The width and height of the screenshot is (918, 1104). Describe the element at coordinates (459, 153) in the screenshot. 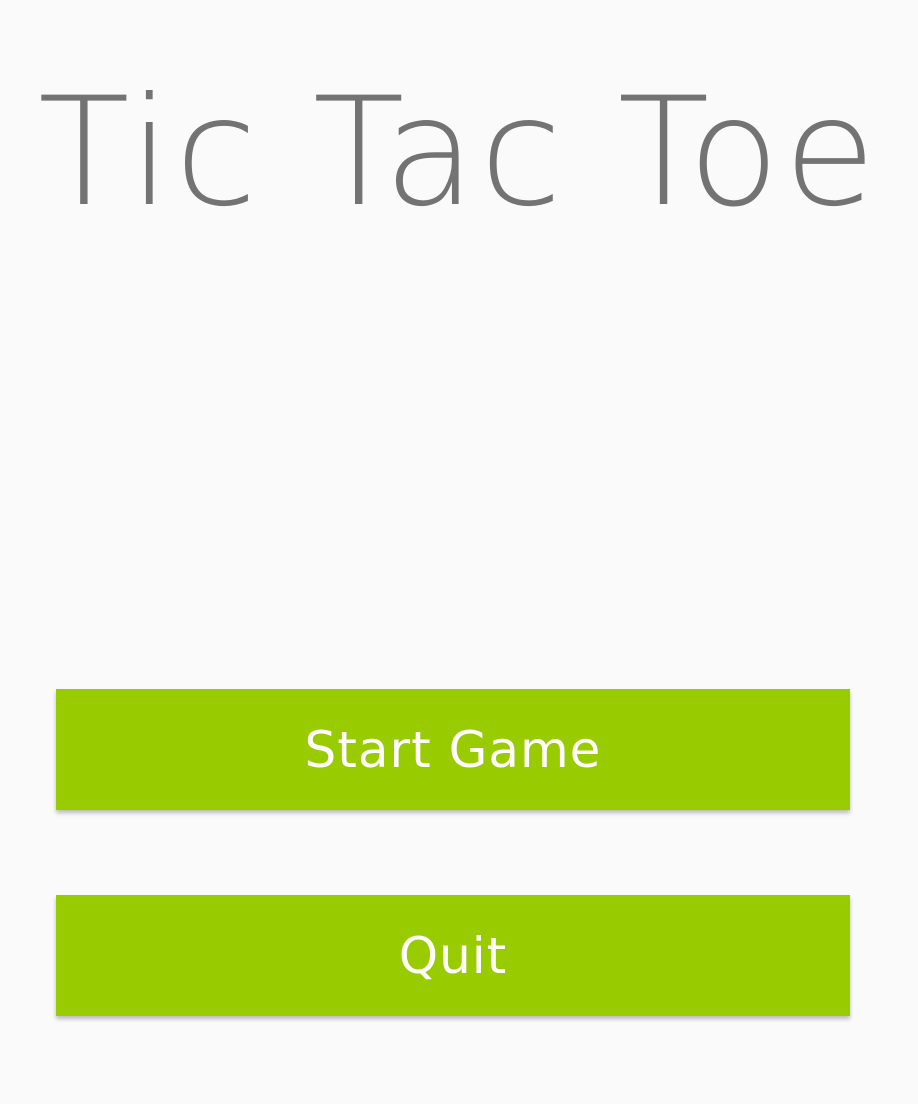

I see `game-title: Tic Tac Toe` at that location.